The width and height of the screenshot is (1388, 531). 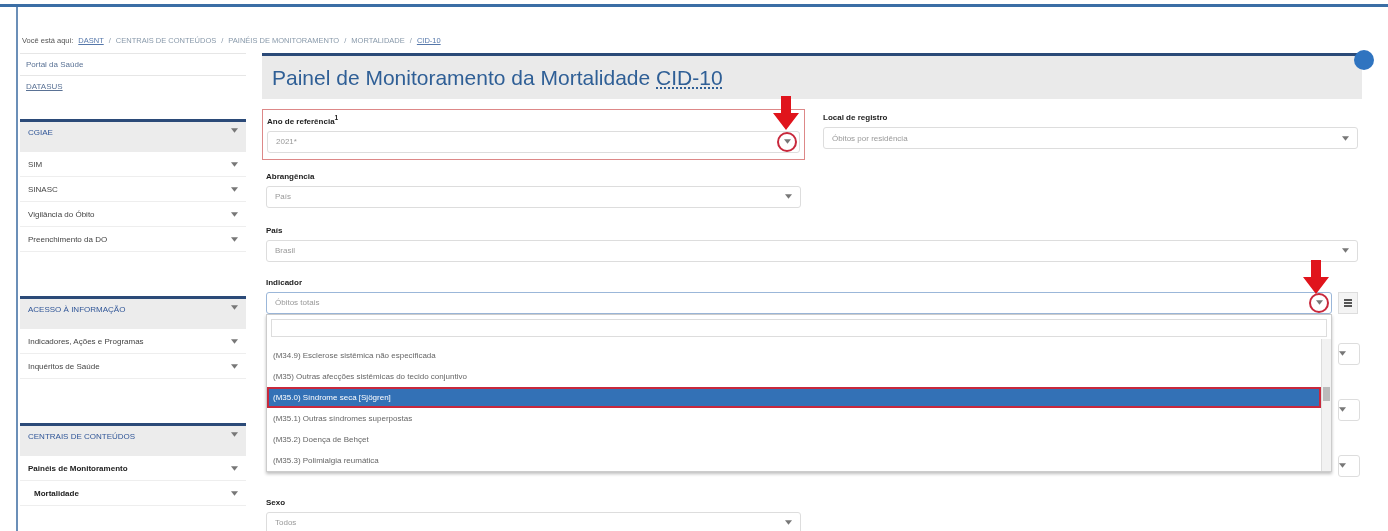 What do you see at coordinates (276, 502) in the screenshot?
I see `field-label: Sexo` at bounding box center [276, 502].